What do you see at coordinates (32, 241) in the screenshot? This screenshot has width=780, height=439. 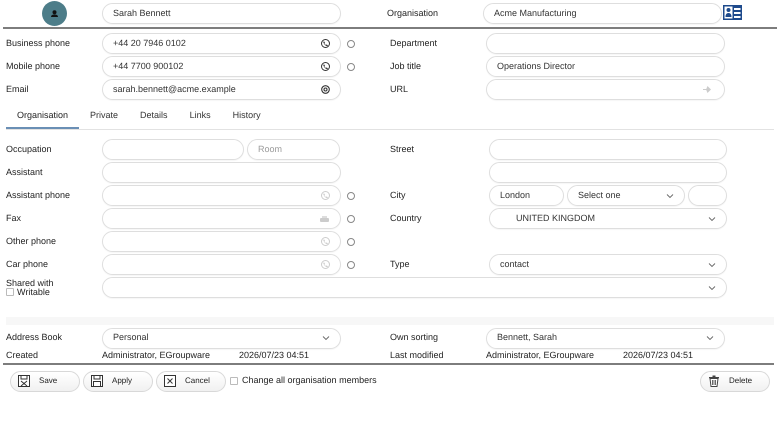 I see `field-label: Other phone` at bounding box center [32, 241].